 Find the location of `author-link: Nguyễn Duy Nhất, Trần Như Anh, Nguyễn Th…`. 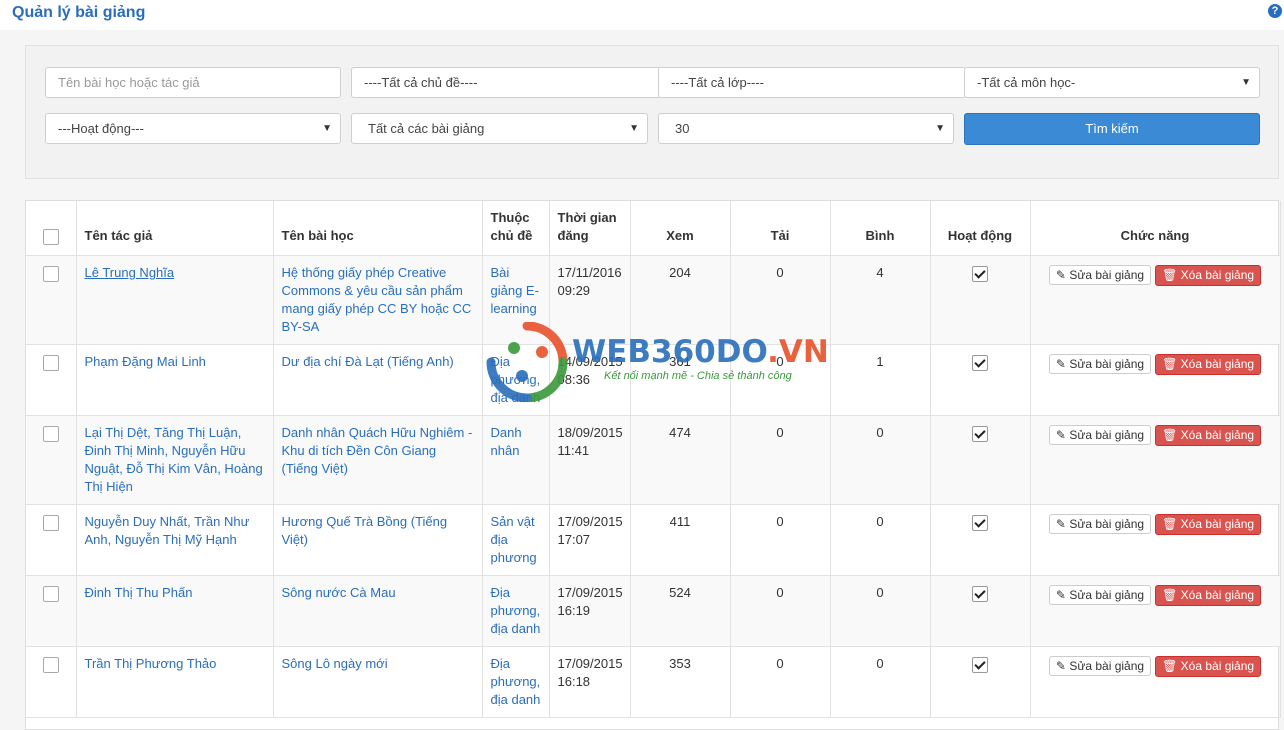

author-link: Nguyễn Duy Nhất, Trần Như Anh, Nguyễn Th… is located at coordinates (167, 530).